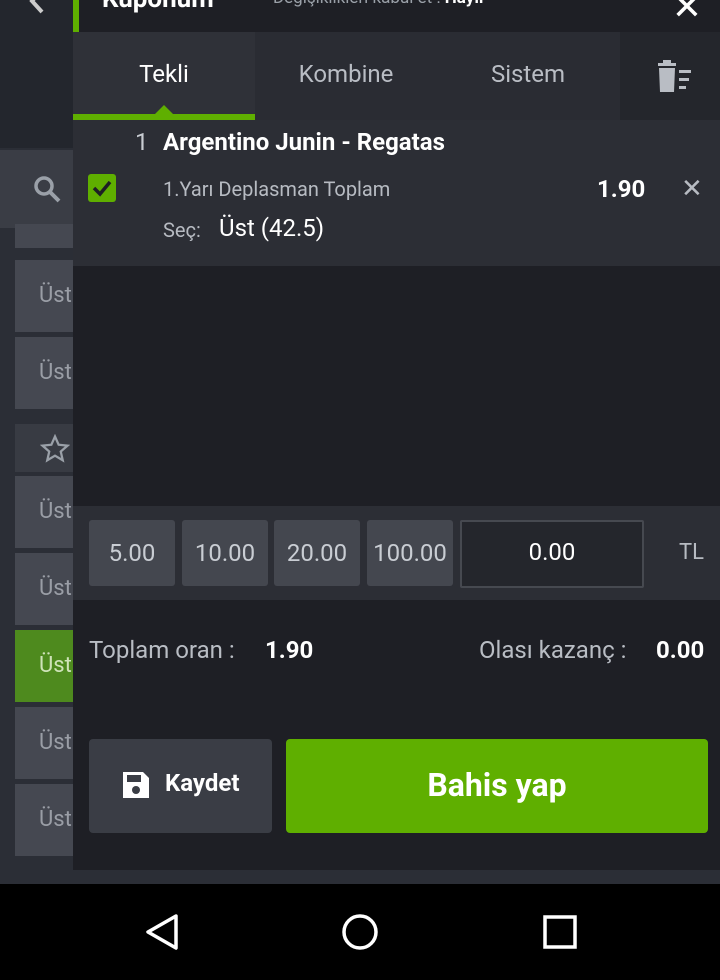 This screenshot has height=980, width=720. What do you see at coordinates (528, 76) in the screenshot?
I see `tab-sistem: Sistem` at bounding box center [528, 76].